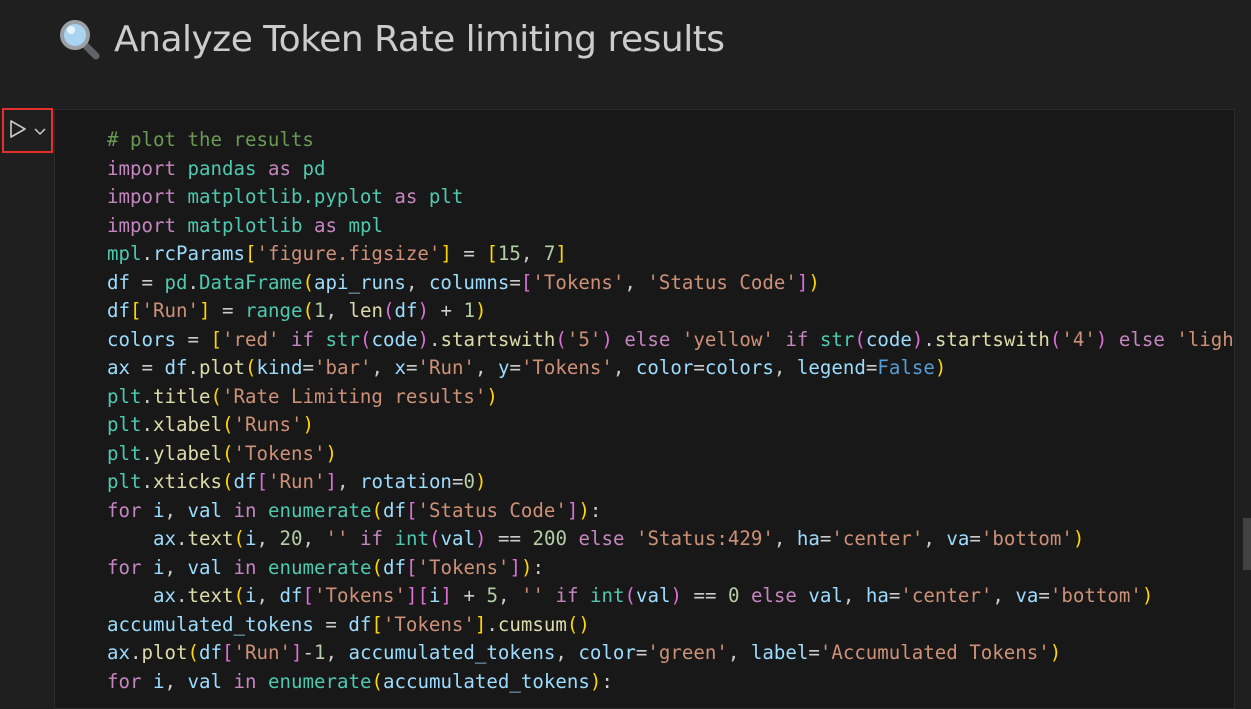 This screenshot has height=709, width=1251. What do you see at coordinates (262, 652) in the screenshot?
I see `code-token: 'Run'` at bounding box center [262, 652].